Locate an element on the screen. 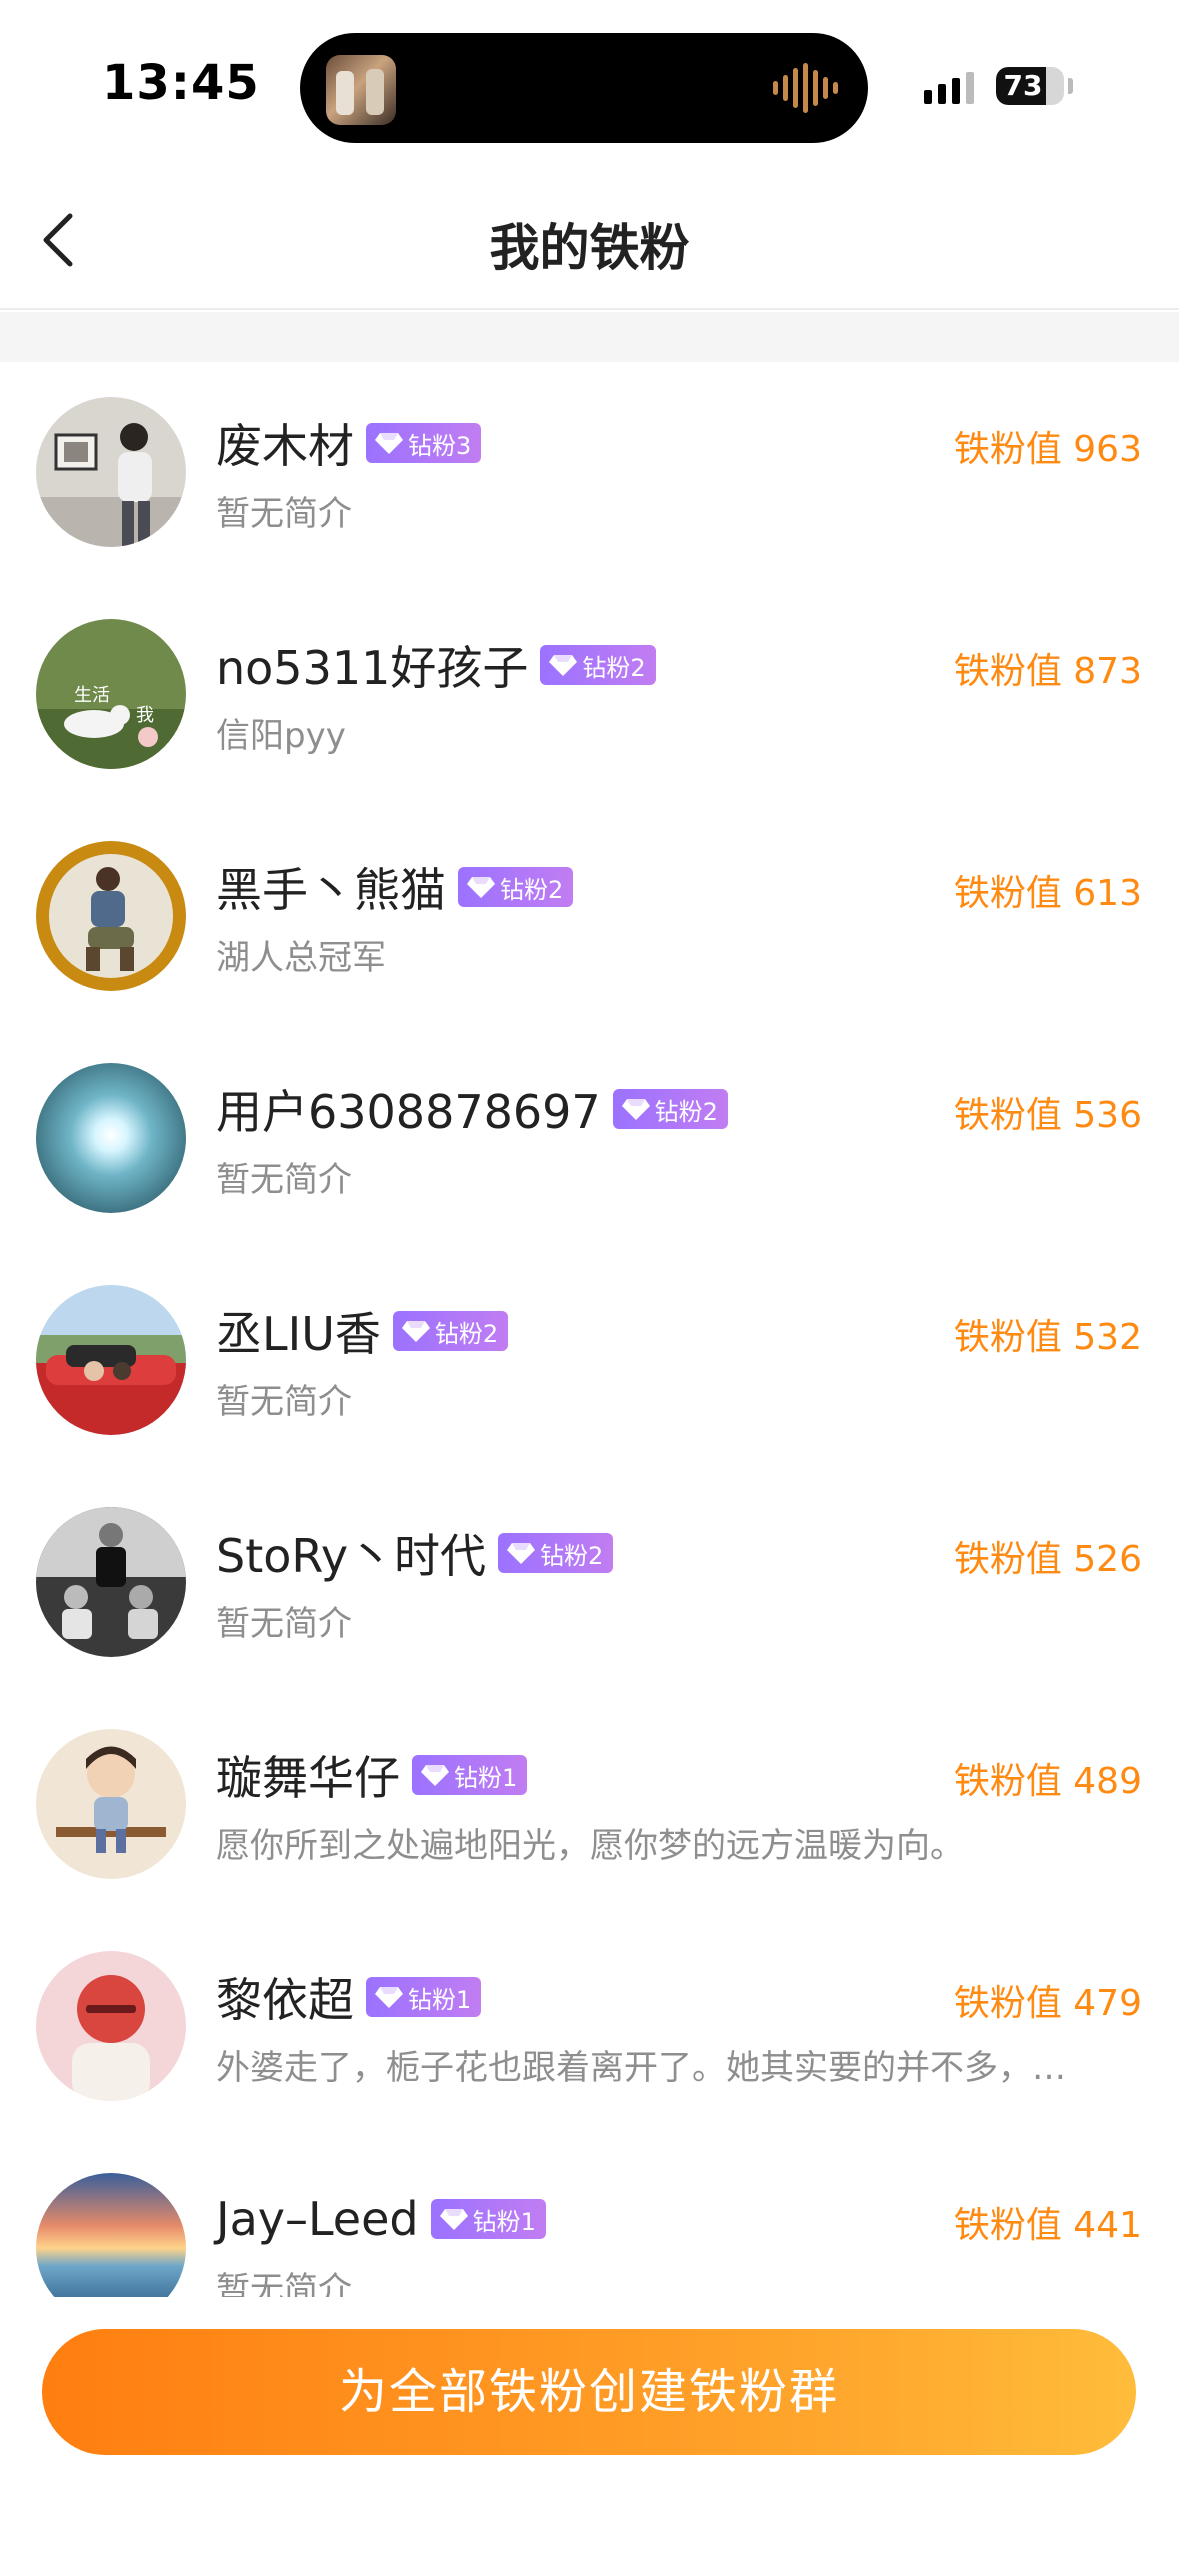 This screenshot has width=1179, height=2556. fan-name: 黎依超 is located at coordinates (285, 2000).